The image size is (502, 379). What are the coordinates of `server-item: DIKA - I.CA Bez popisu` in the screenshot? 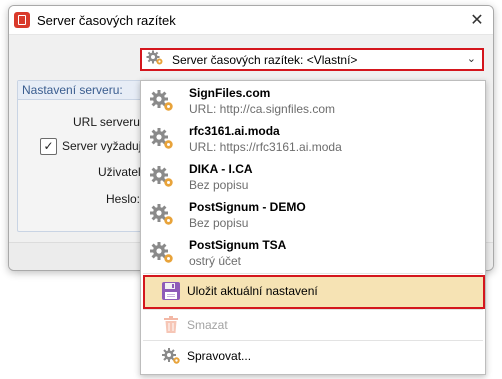 It's located at (313, 178).